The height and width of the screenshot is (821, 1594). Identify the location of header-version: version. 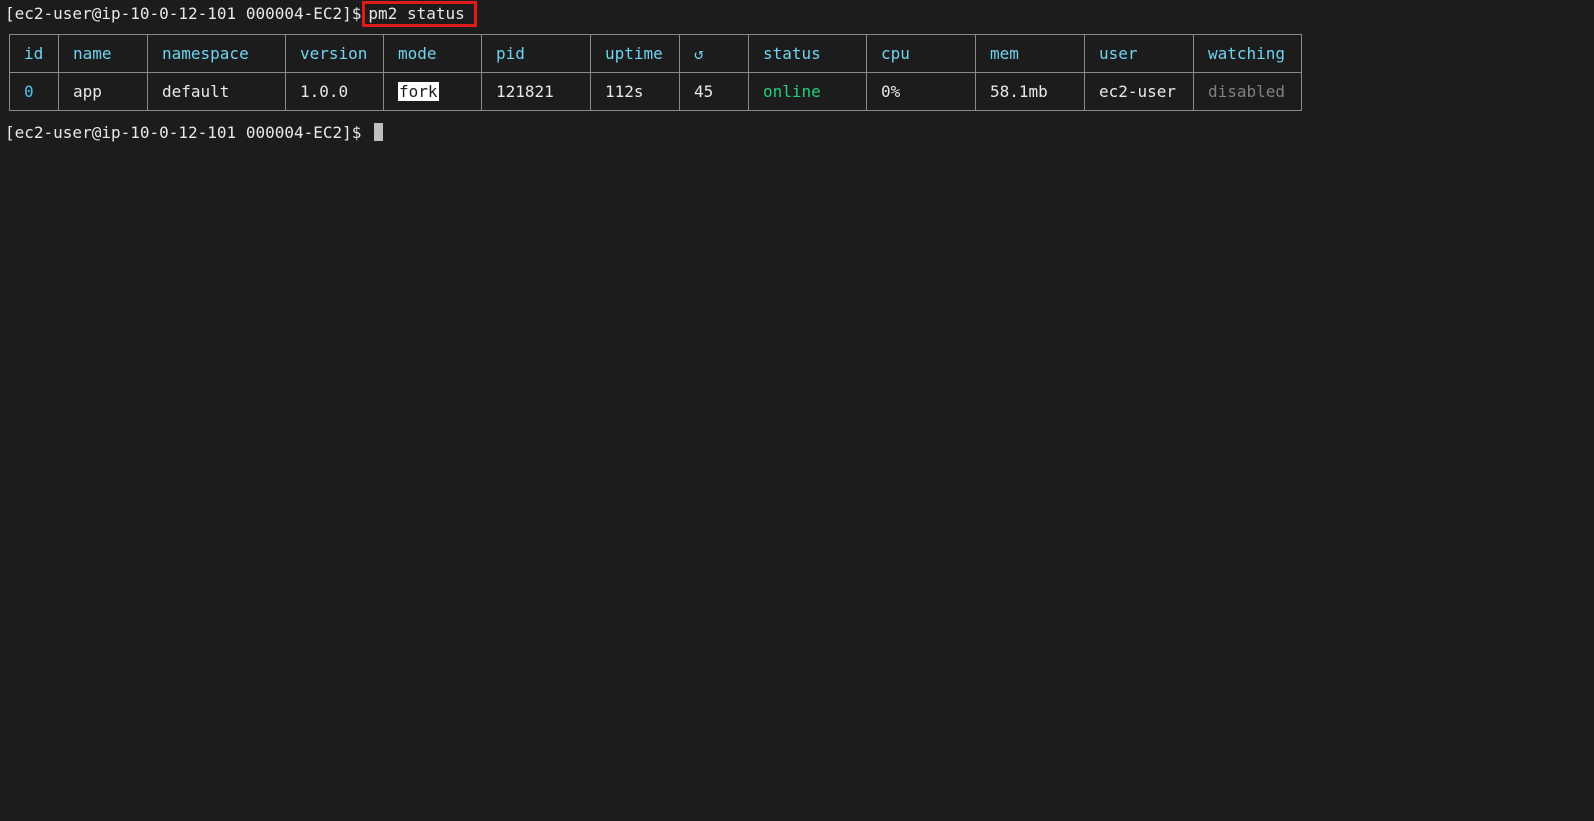
(334, 53).